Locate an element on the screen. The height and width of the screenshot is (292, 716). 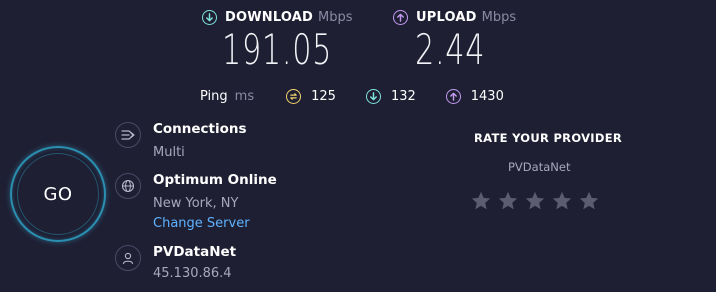
idle-latency-icon is located at coordinates (294, 96).